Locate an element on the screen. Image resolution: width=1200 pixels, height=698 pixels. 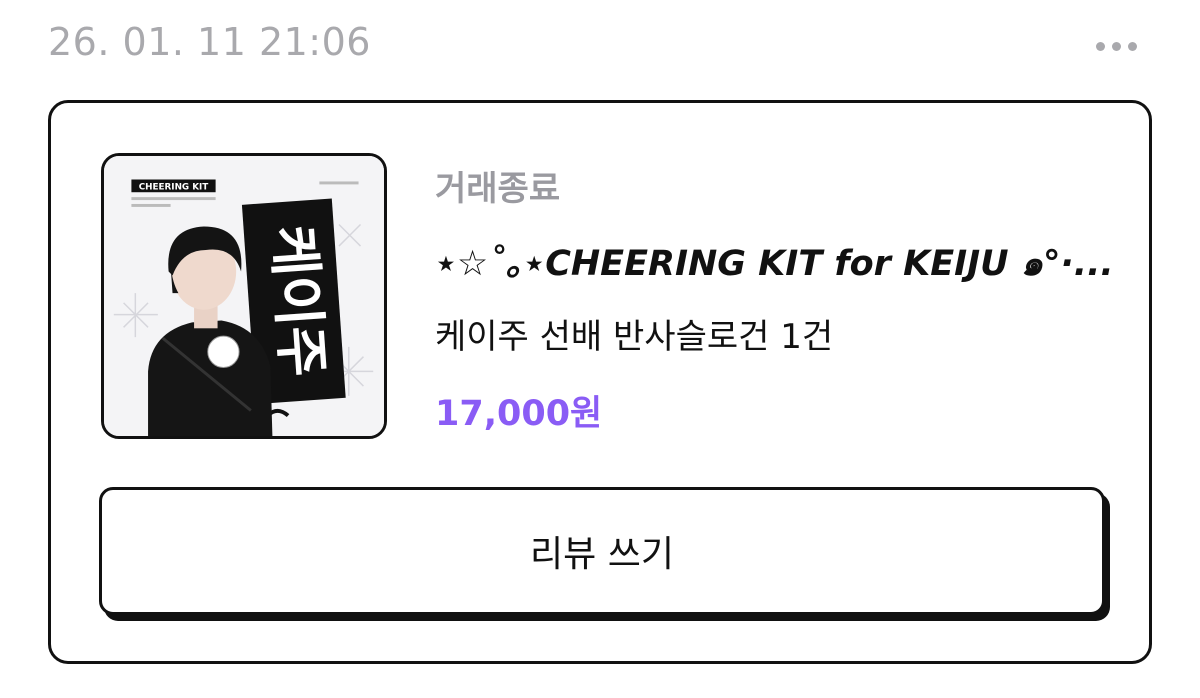
product-thumbnail: CHEERING KIT 케이주 is located at coordinates (244, 296).